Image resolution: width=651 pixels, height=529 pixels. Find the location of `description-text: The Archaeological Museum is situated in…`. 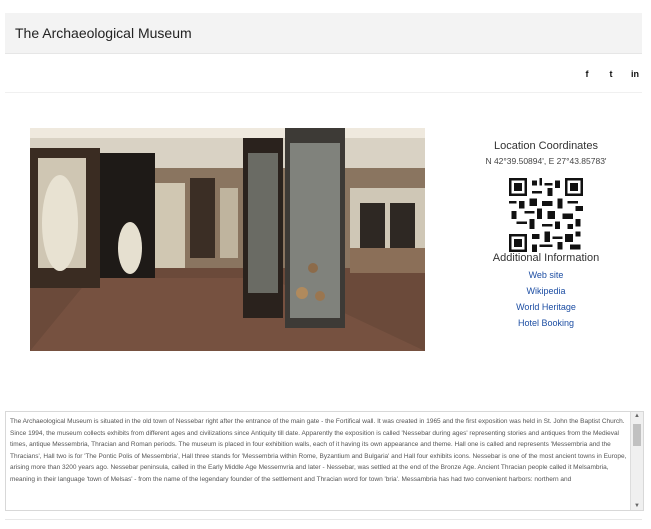

description-text: The Archaeological Museum is situated in… is located at coordinates (318, 450).